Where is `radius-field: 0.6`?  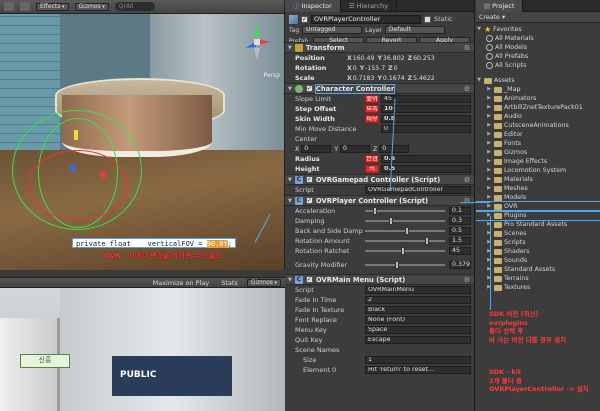
radius-field: 0.6 is located at coordinates (426, 159).